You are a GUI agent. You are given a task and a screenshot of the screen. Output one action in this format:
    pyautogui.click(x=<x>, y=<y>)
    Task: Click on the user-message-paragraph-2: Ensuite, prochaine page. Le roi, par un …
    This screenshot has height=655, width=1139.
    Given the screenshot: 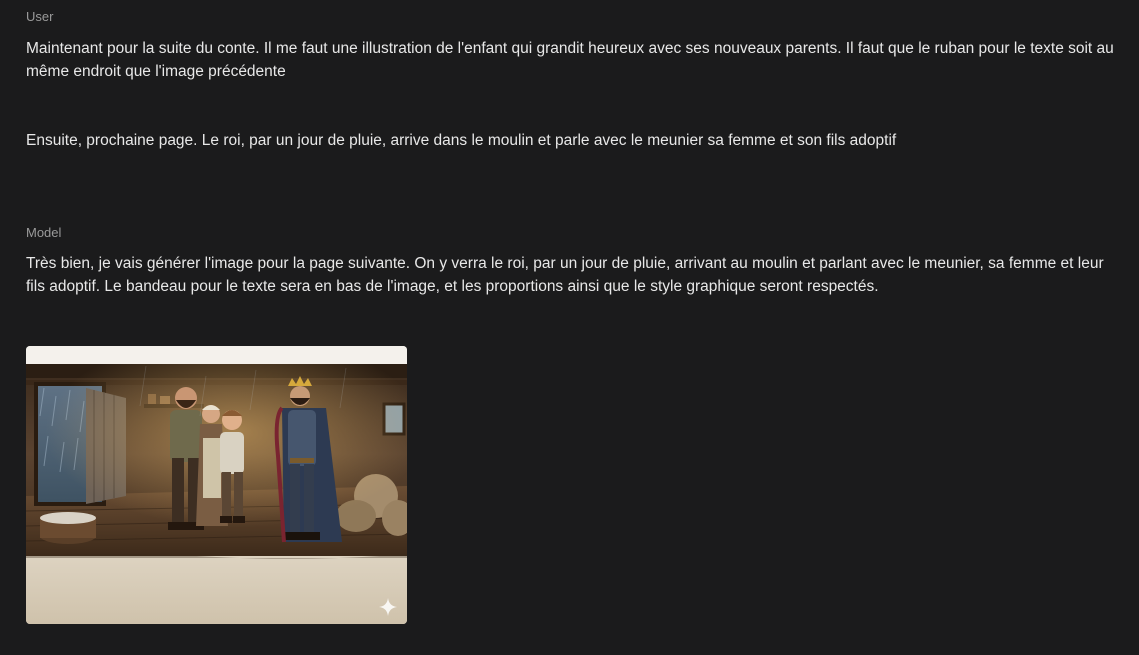 What is the action you would take?
    pyautogui.click(x=461, y=140)
    